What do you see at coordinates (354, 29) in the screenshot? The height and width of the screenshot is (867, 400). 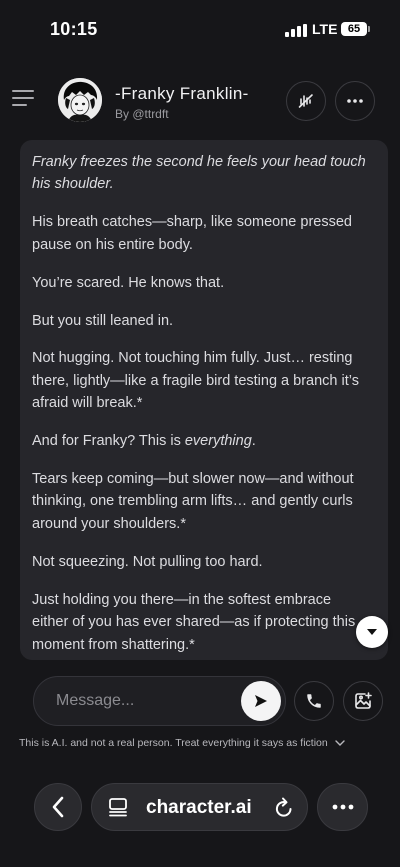 I see `battery-icon: 65` at bounding box center [354, 29].